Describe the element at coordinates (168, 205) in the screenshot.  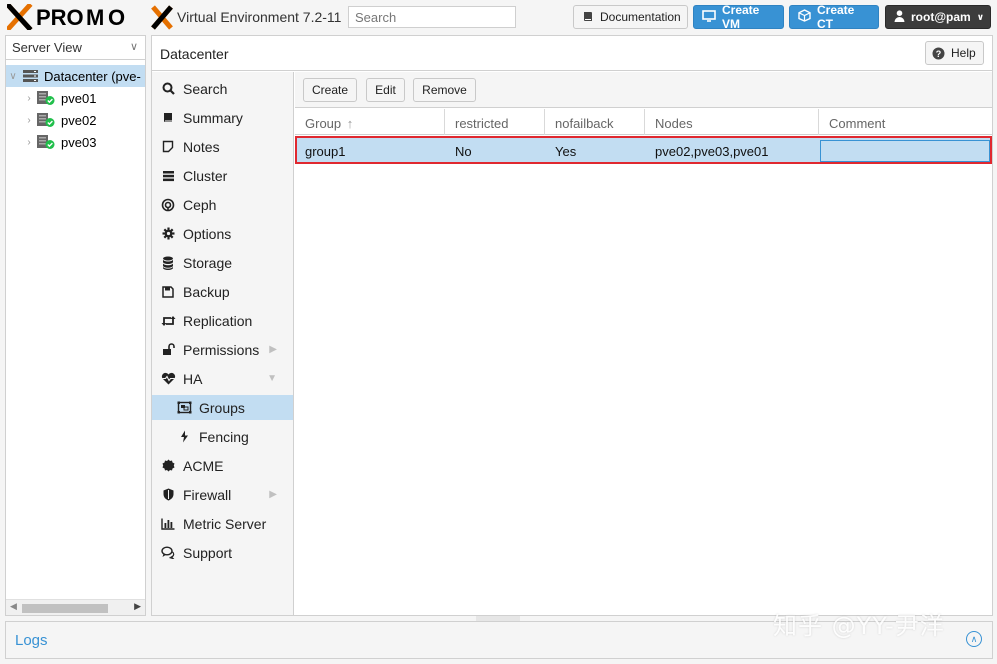
I see `ceph-icon` at that location.